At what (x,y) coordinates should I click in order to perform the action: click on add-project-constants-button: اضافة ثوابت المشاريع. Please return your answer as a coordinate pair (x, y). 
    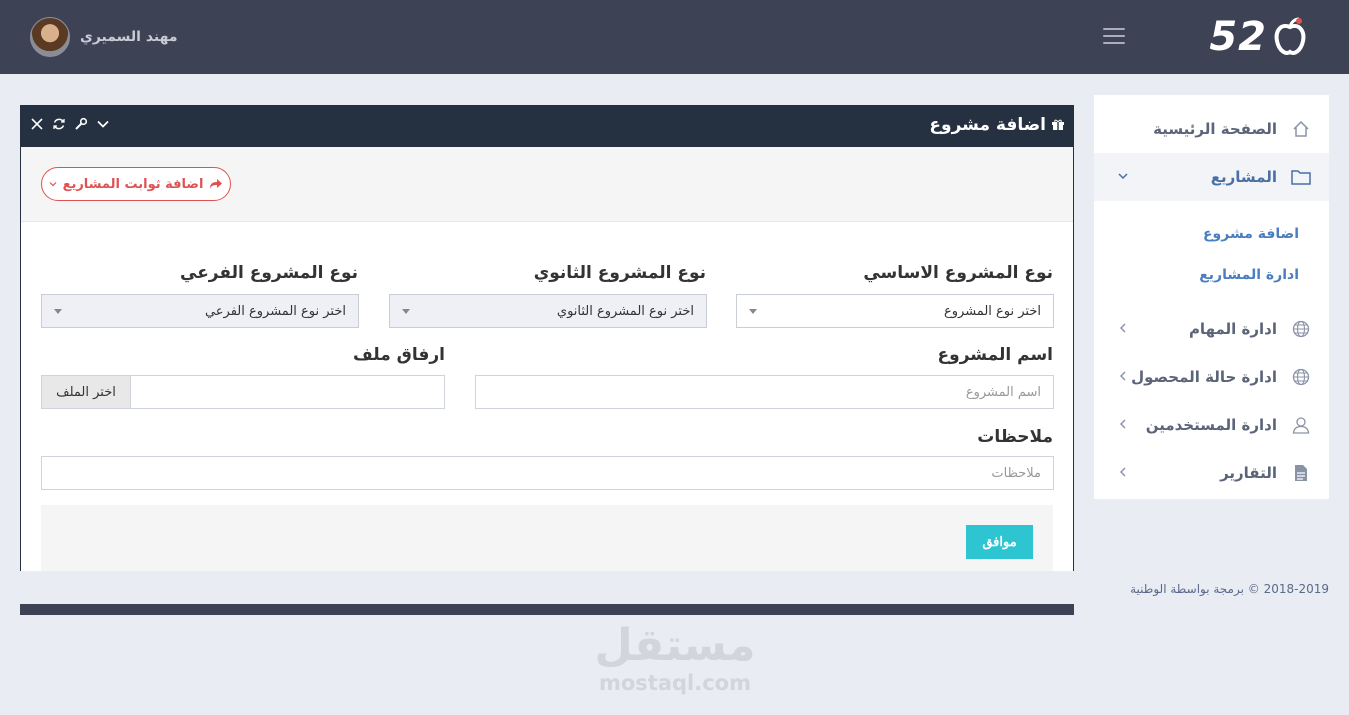
    Looking at the image, I should click on (136, 184).